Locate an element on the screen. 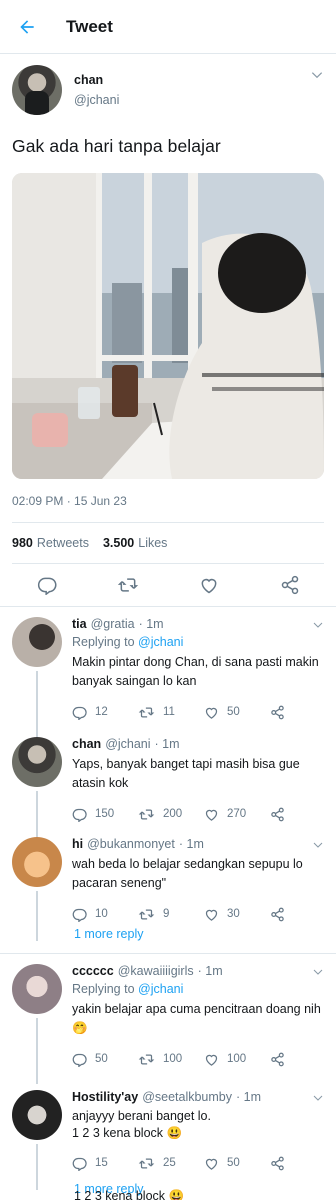 This screenshot has width=336, height=1200. reply-actions: 150 200 270 is located at coordinates (198, 814).